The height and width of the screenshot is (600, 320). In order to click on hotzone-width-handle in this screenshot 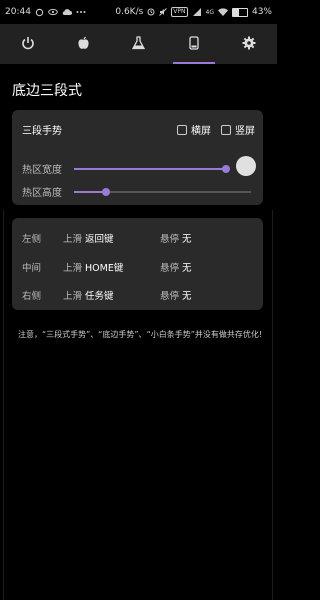, I will do `click(246, 166)`.